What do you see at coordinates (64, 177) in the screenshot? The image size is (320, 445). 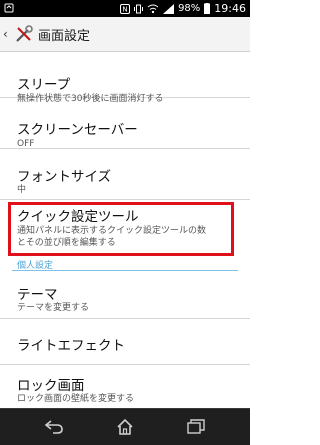 I see `setting-title: フォントサイズ` at bounding box center [64, 177].